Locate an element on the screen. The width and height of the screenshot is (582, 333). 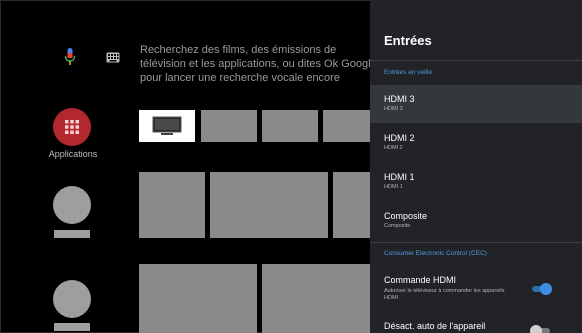
input-item-hdmi2: HDMI 2 HDMI 2 is located at coordinates (476, 143).